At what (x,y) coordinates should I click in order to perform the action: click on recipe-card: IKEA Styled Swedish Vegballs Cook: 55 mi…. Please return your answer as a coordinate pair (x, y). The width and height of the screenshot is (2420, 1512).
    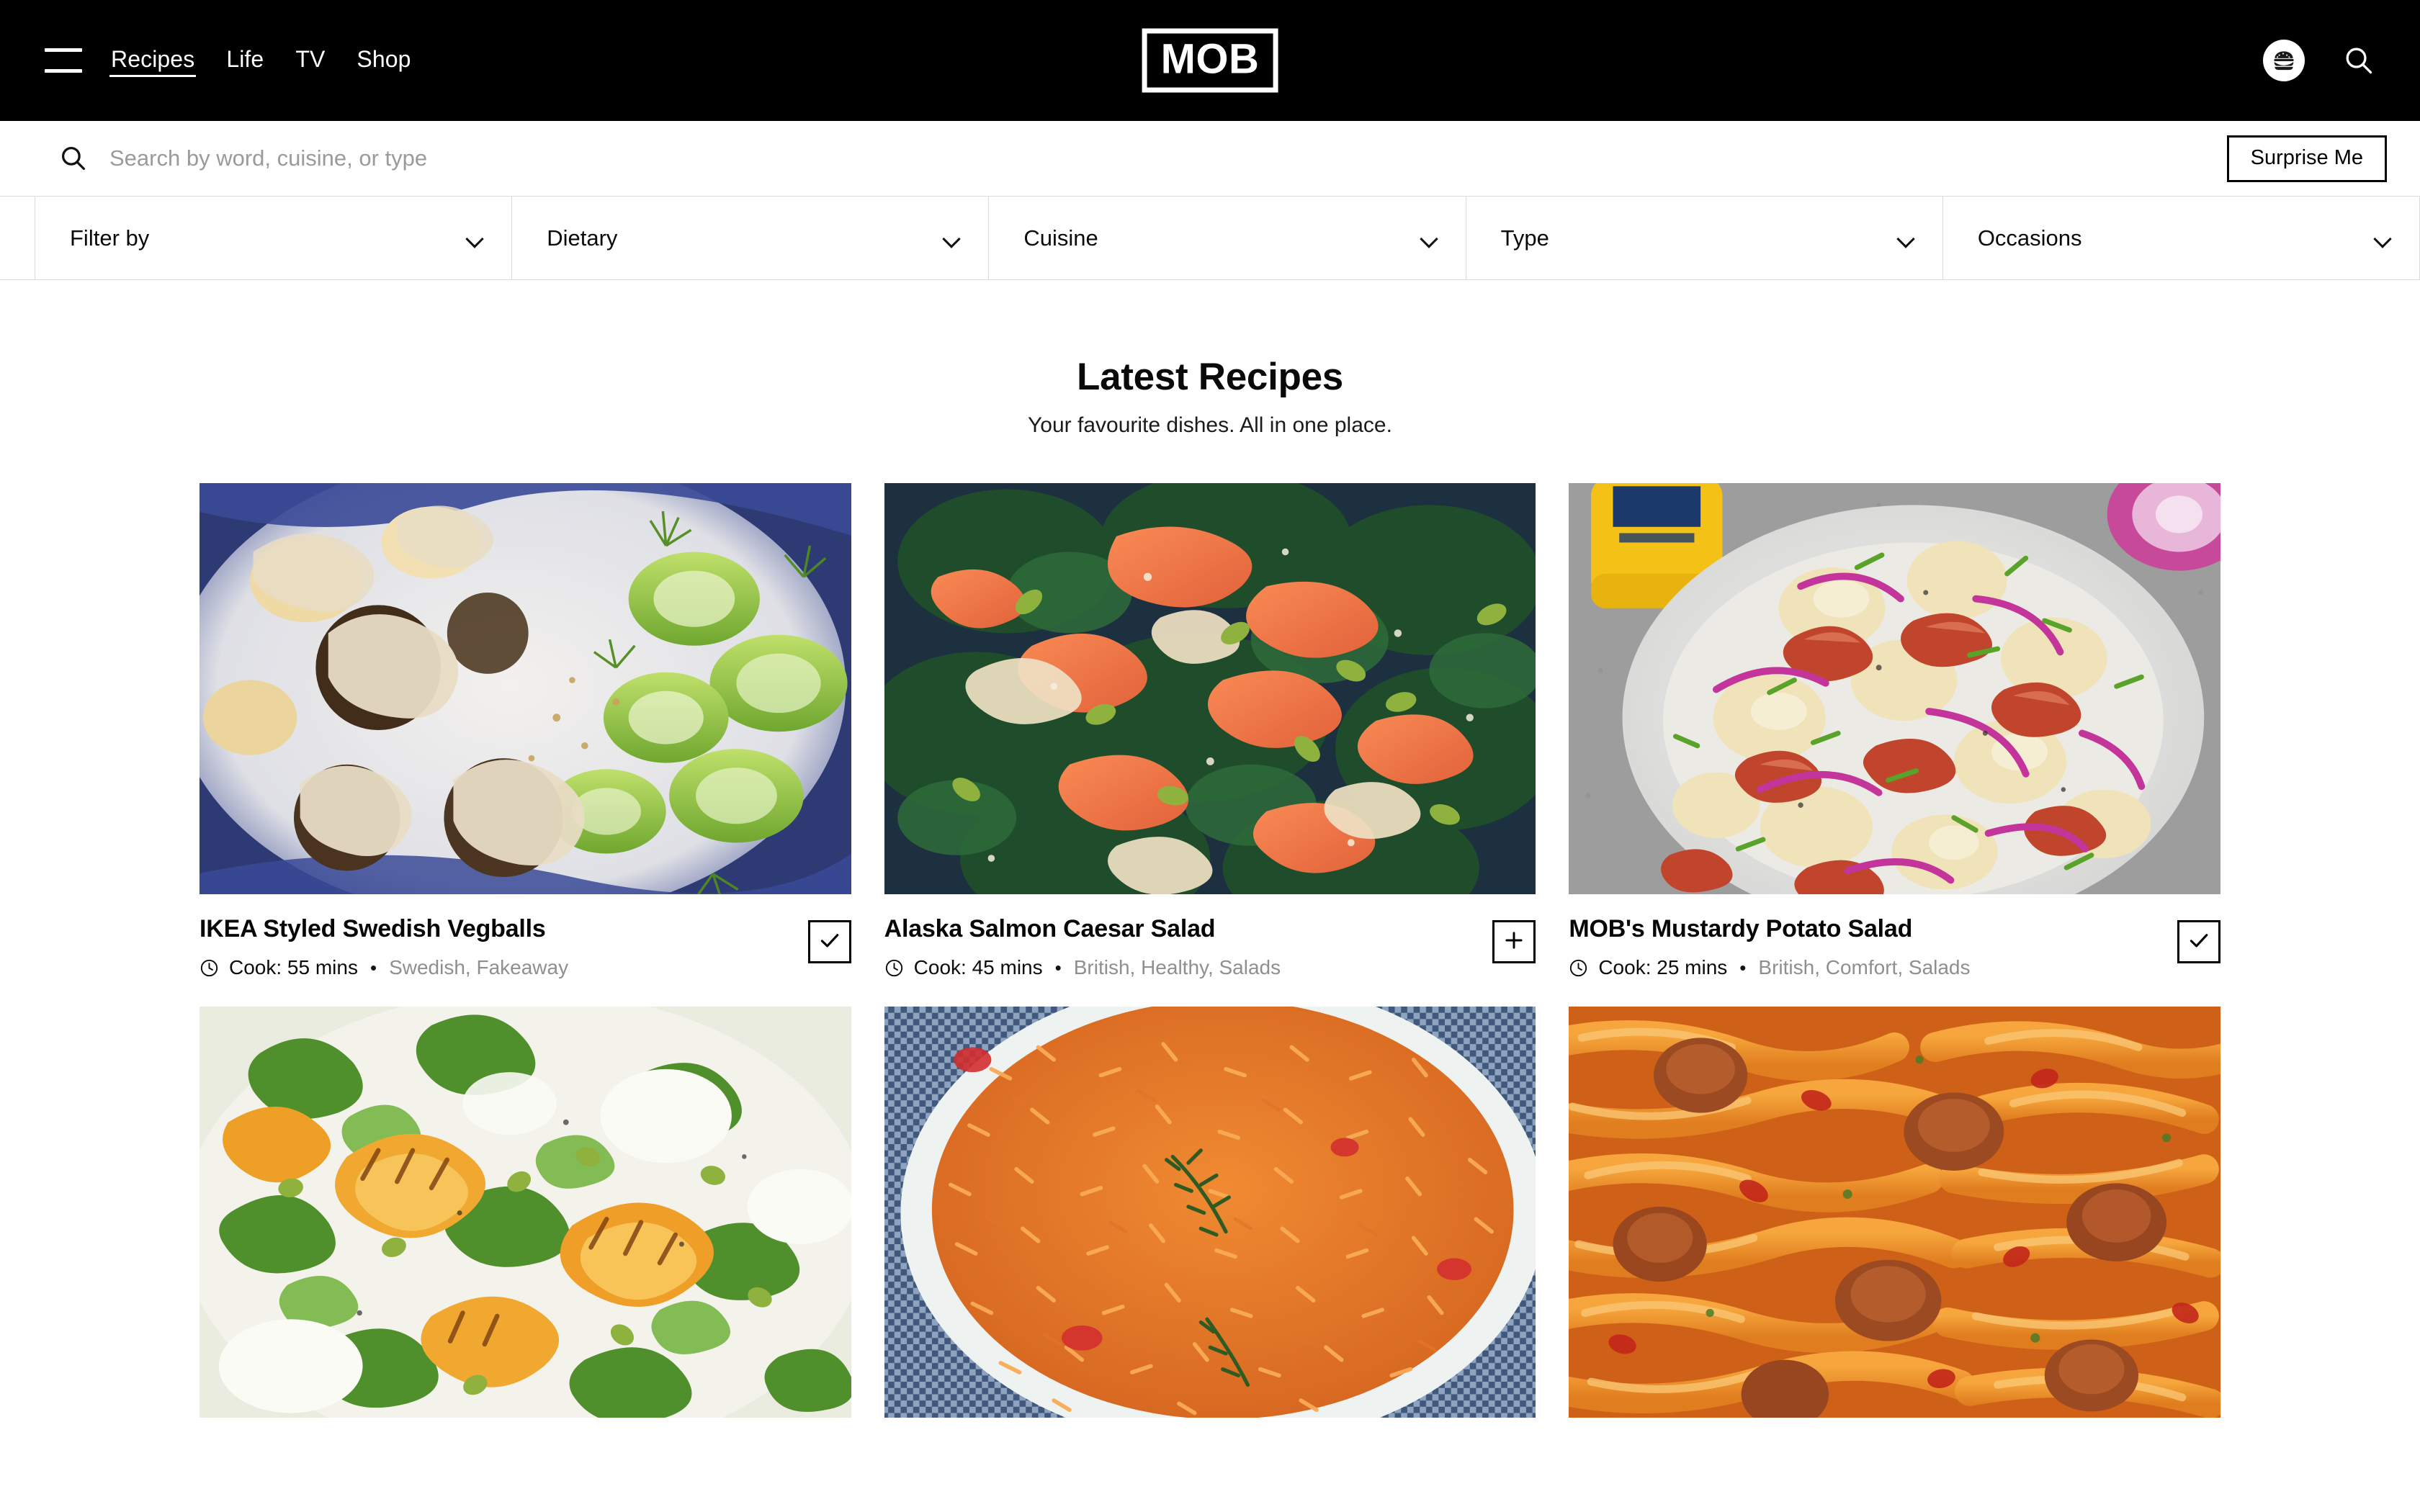
    Looking at the image, I should click on (525, 730).